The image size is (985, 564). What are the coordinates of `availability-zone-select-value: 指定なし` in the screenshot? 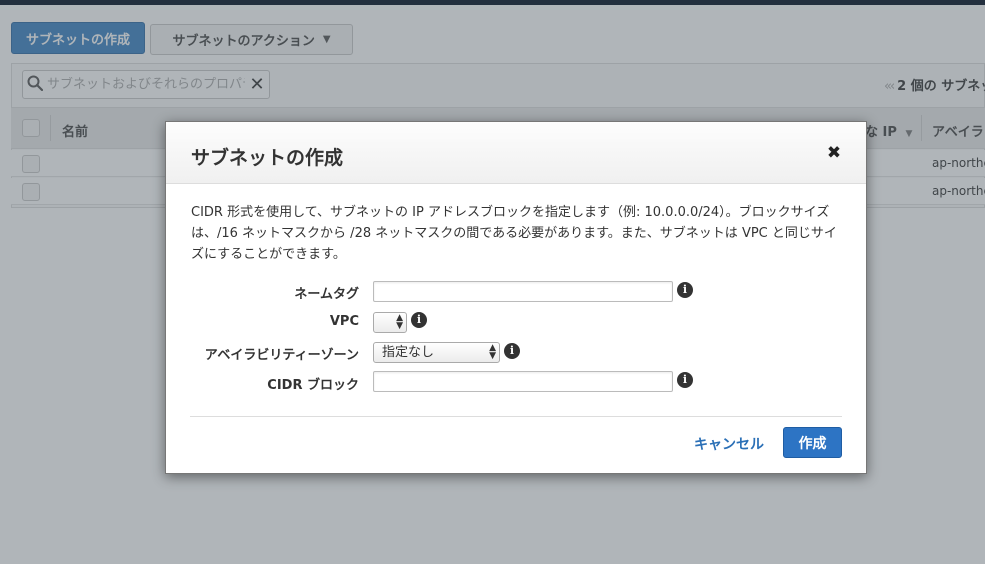 It's located at (408, 352).